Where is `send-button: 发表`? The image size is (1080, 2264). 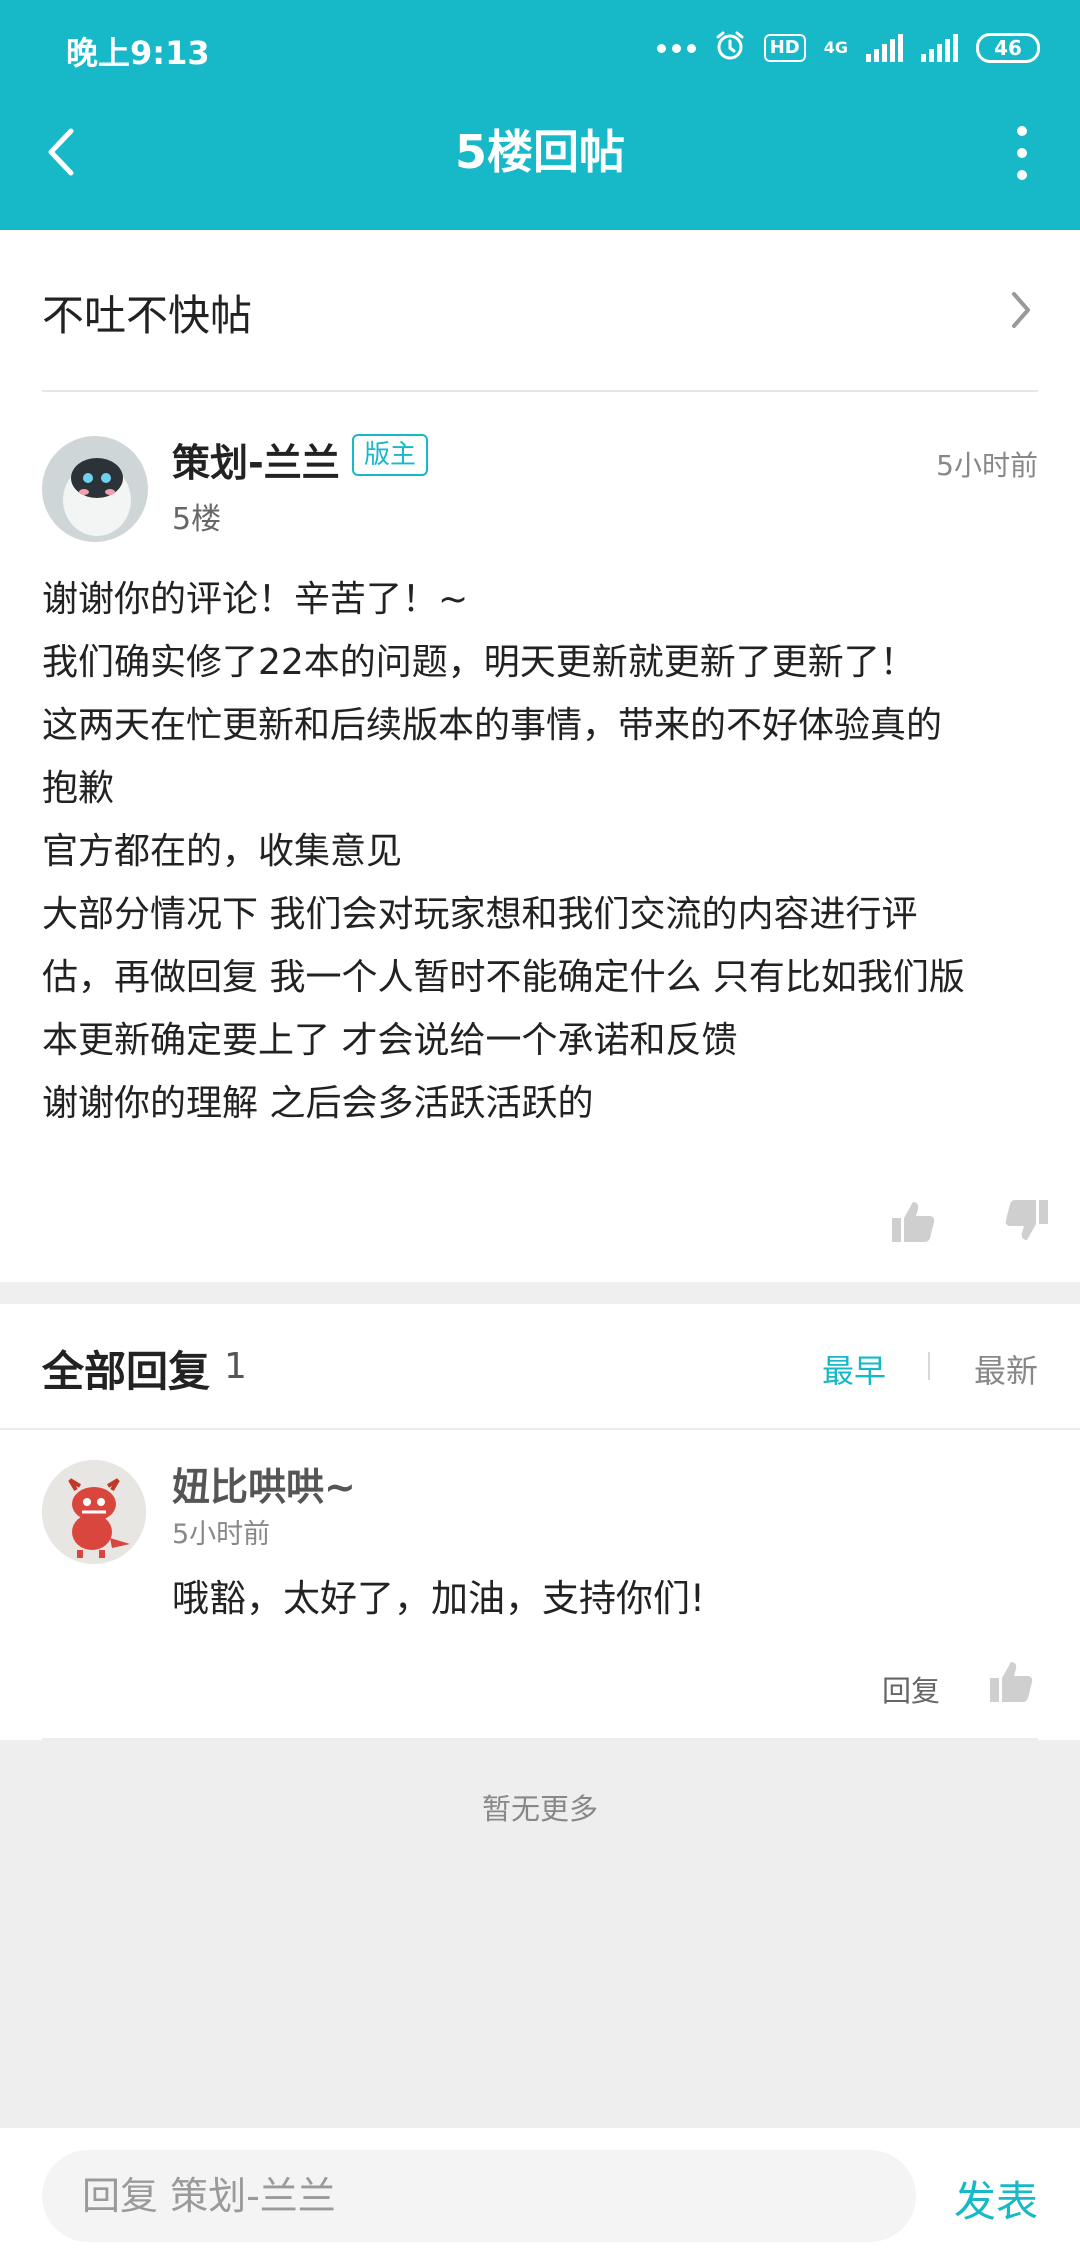
send-button: 发表 is located at coordinates (996, 2198).